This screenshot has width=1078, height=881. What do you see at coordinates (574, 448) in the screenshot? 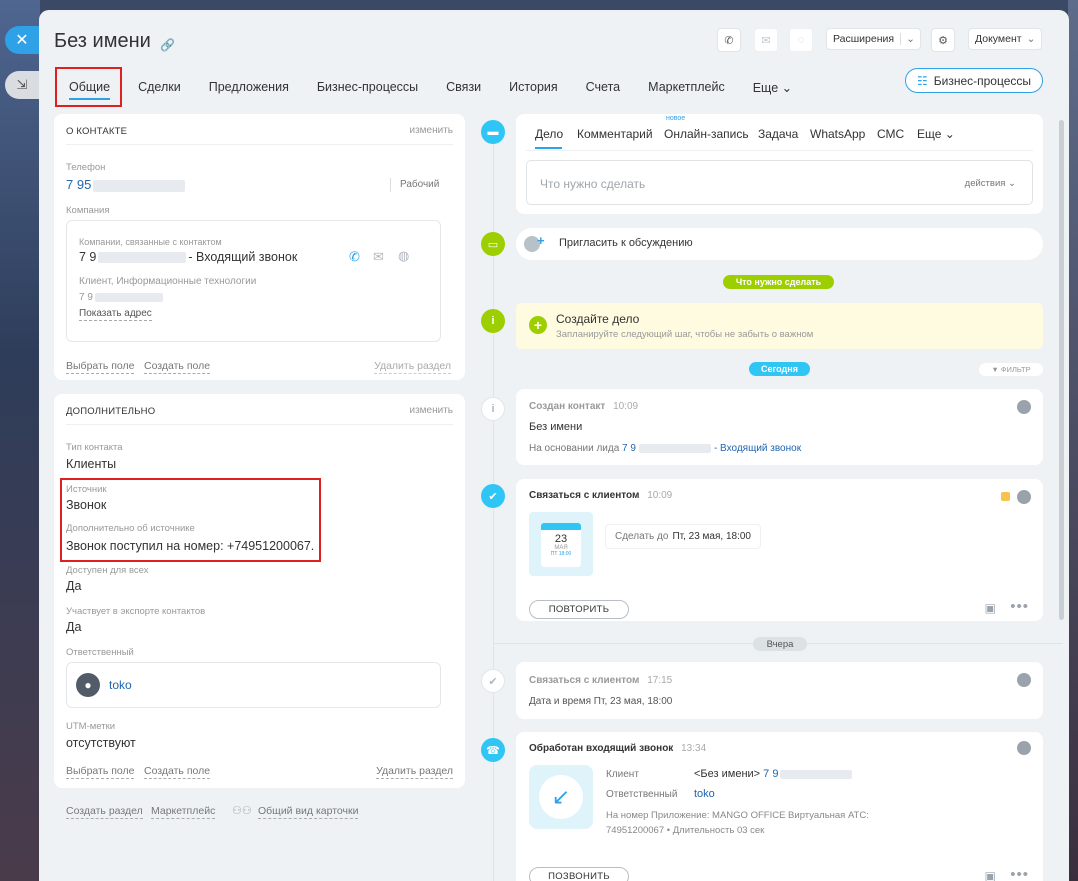
I see `based-on-label: На основании лида` at bounding box center [574, 448].